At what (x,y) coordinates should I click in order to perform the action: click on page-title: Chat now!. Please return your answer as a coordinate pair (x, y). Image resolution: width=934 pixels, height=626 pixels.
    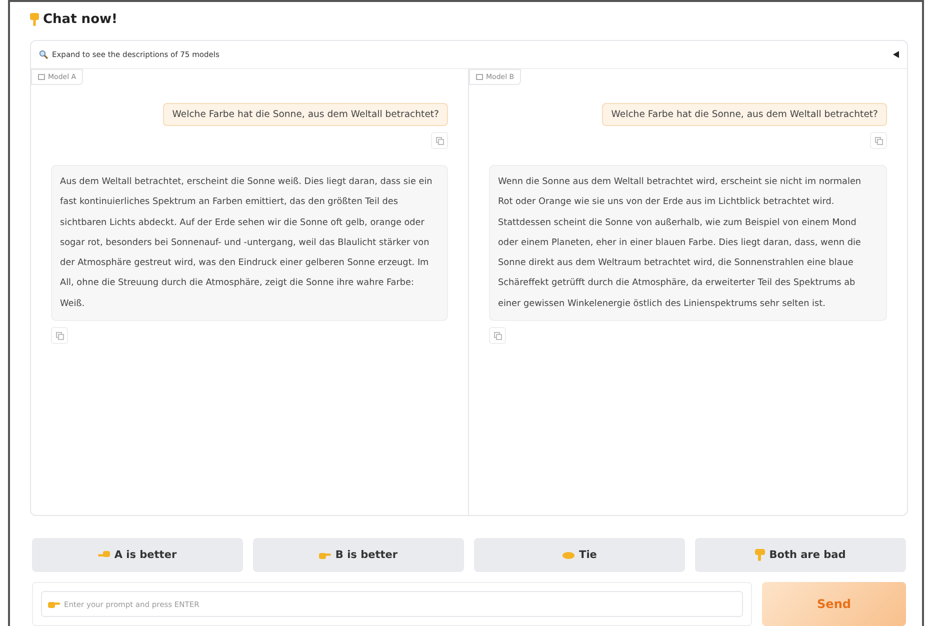
    Looking at the image, I should click on (80, 19).